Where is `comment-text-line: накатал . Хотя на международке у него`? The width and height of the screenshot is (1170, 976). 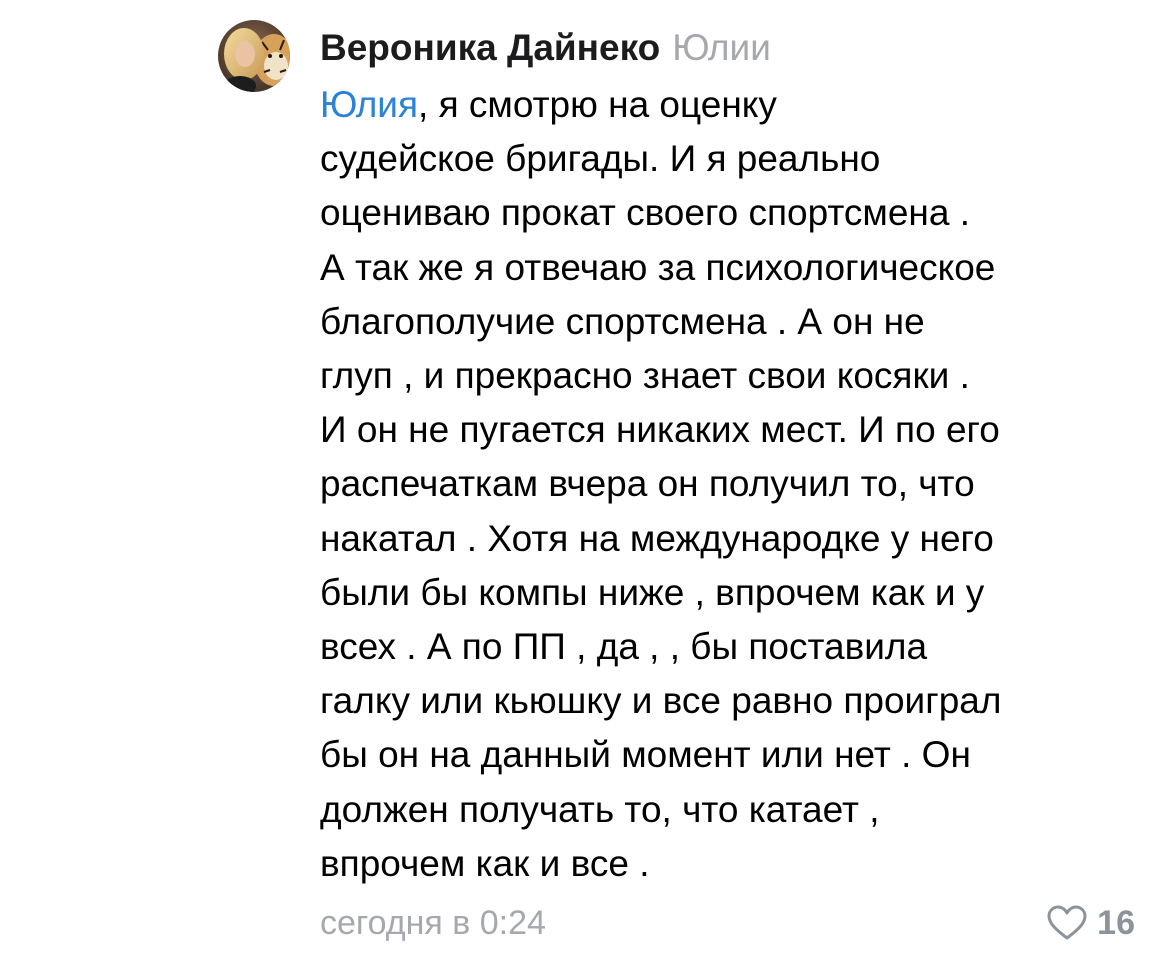
comment-text-line: накатал . Хотя на международке у него is located at coordinates (657, 538).